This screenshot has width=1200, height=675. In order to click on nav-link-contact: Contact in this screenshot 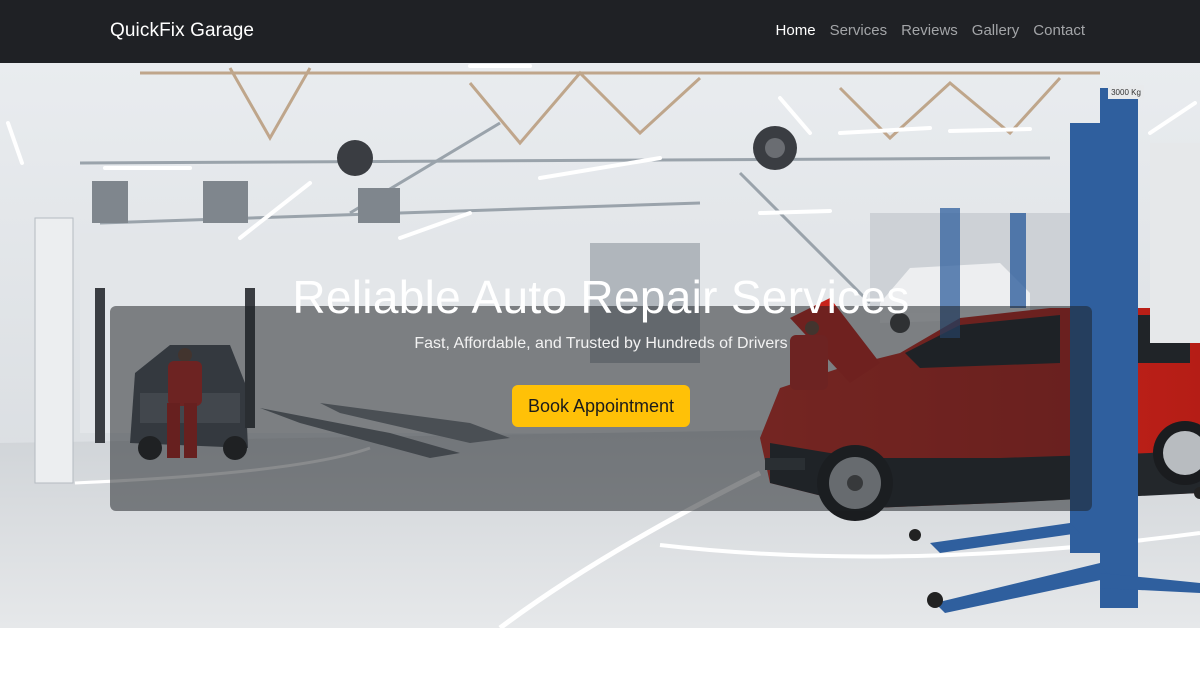, I will do `click(1059, 30)`.